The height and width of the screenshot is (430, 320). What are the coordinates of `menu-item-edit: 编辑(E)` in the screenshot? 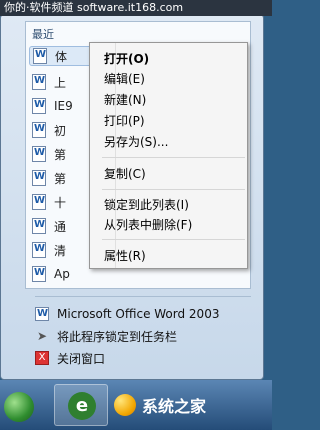 It's located at (124, 79).